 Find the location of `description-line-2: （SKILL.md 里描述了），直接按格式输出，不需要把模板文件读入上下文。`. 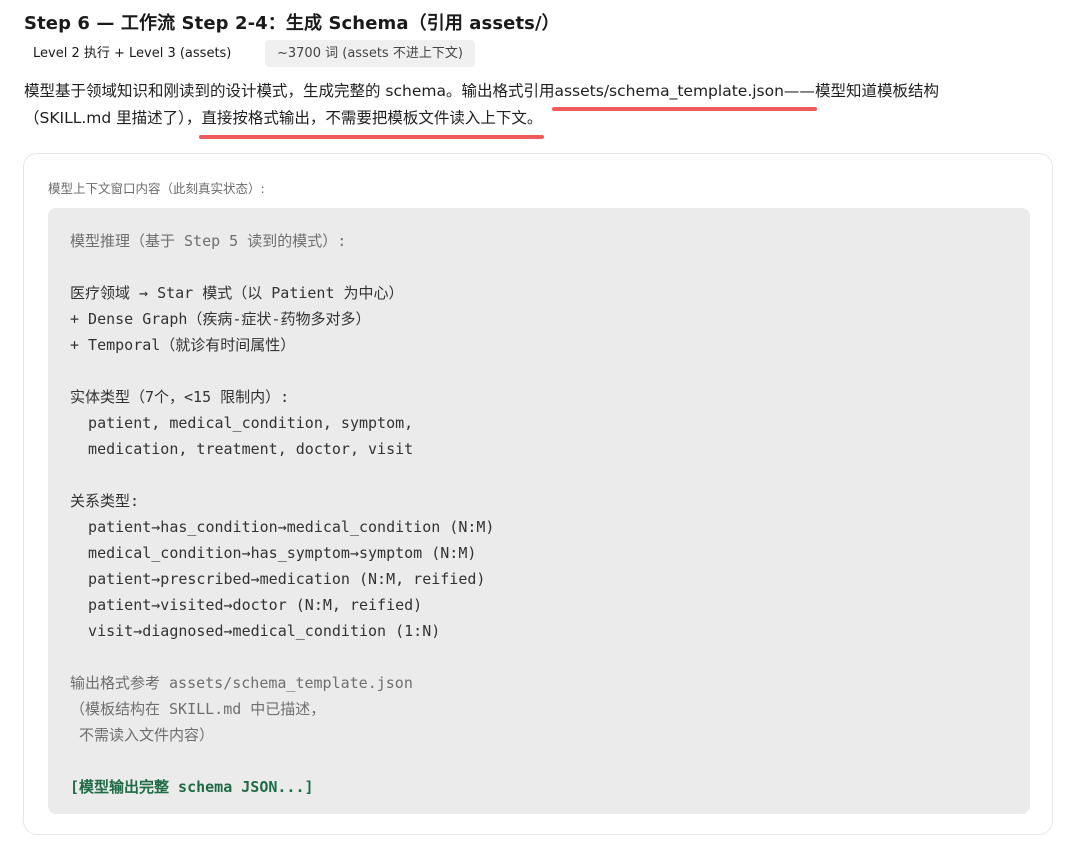

description-line-2: （SKILL.md 里描述了），直接按格式输出，不需要把模板文件读入上下文。 is located at coordinates (544, 122).